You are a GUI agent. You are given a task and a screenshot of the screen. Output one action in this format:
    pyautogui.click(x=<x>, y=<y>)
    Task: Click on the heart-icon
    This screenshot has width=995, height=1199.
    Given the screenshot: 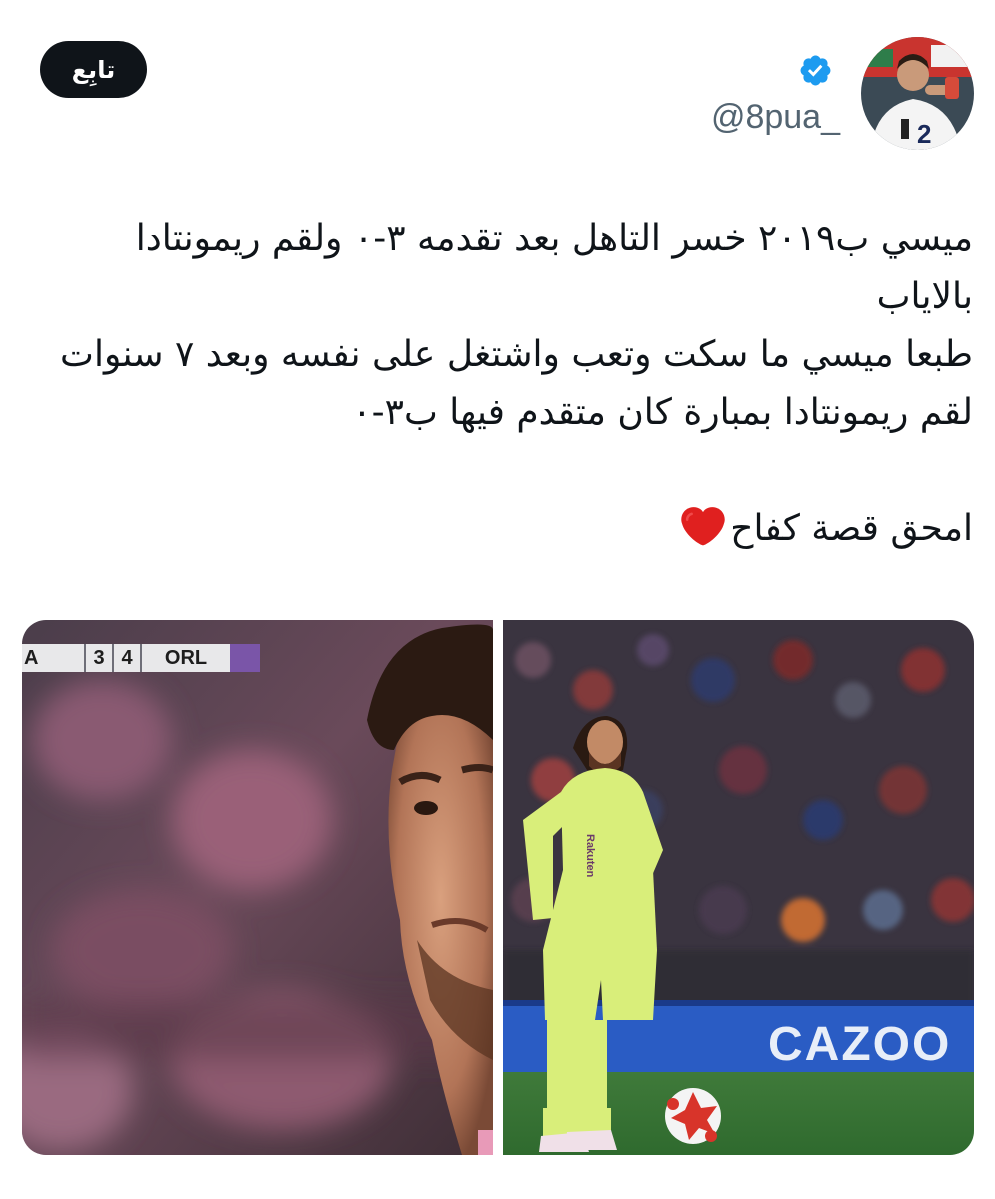 What is the action you would take?
    pyautogui.click(x=703, y=526)
    